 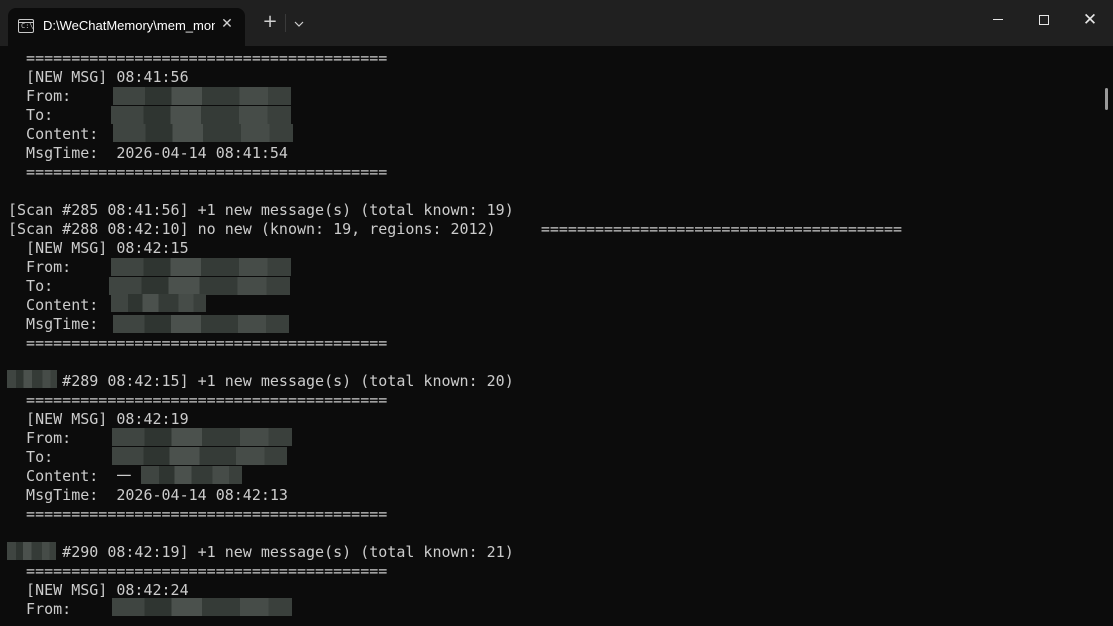 I want to click on terminal-line: MsgTime:, so click(x=53, y=324).